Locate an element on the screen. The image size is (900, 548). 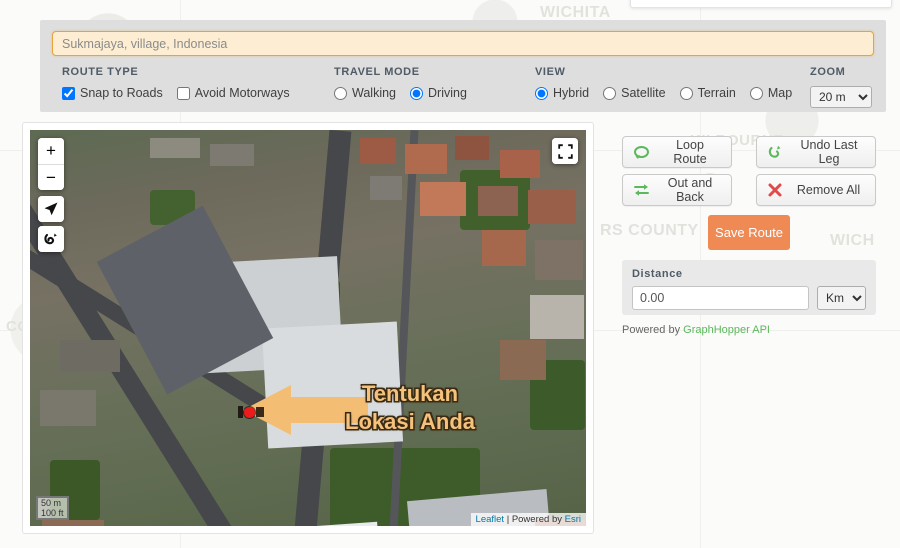
remove-all-button: Remove All is located at coordinates (816, 190).